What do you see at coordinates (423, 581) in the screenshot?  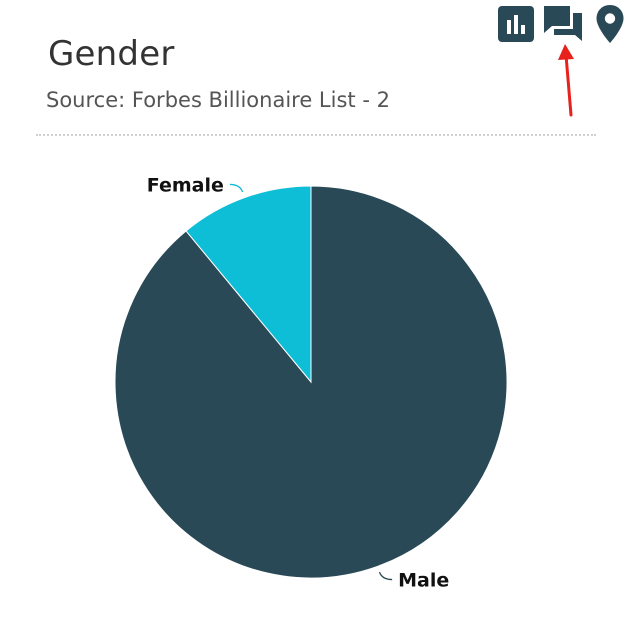 I see `pie-label-male: Male` at bounding box center [423, 581].